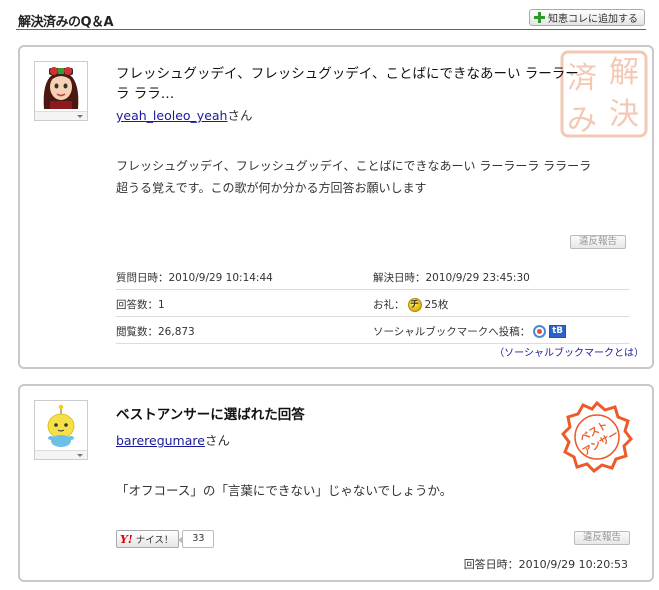 Image resolution: width=659 pixels, height=590 pixels. What do you see at coordinates (284, 490) in the screenshot?
I see `answer-body: 「オフコース」の「言葉にできない」じゃないでしょうか。` at bounding box center [284, 490].